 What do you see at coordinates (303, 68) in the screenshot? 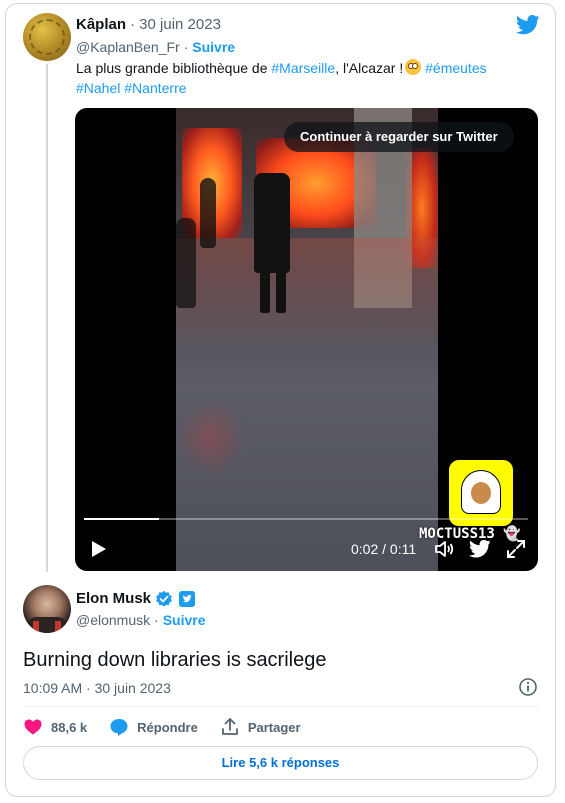
I see `hashtag-marseille: #Marseille` at bounding box center [303, 68].